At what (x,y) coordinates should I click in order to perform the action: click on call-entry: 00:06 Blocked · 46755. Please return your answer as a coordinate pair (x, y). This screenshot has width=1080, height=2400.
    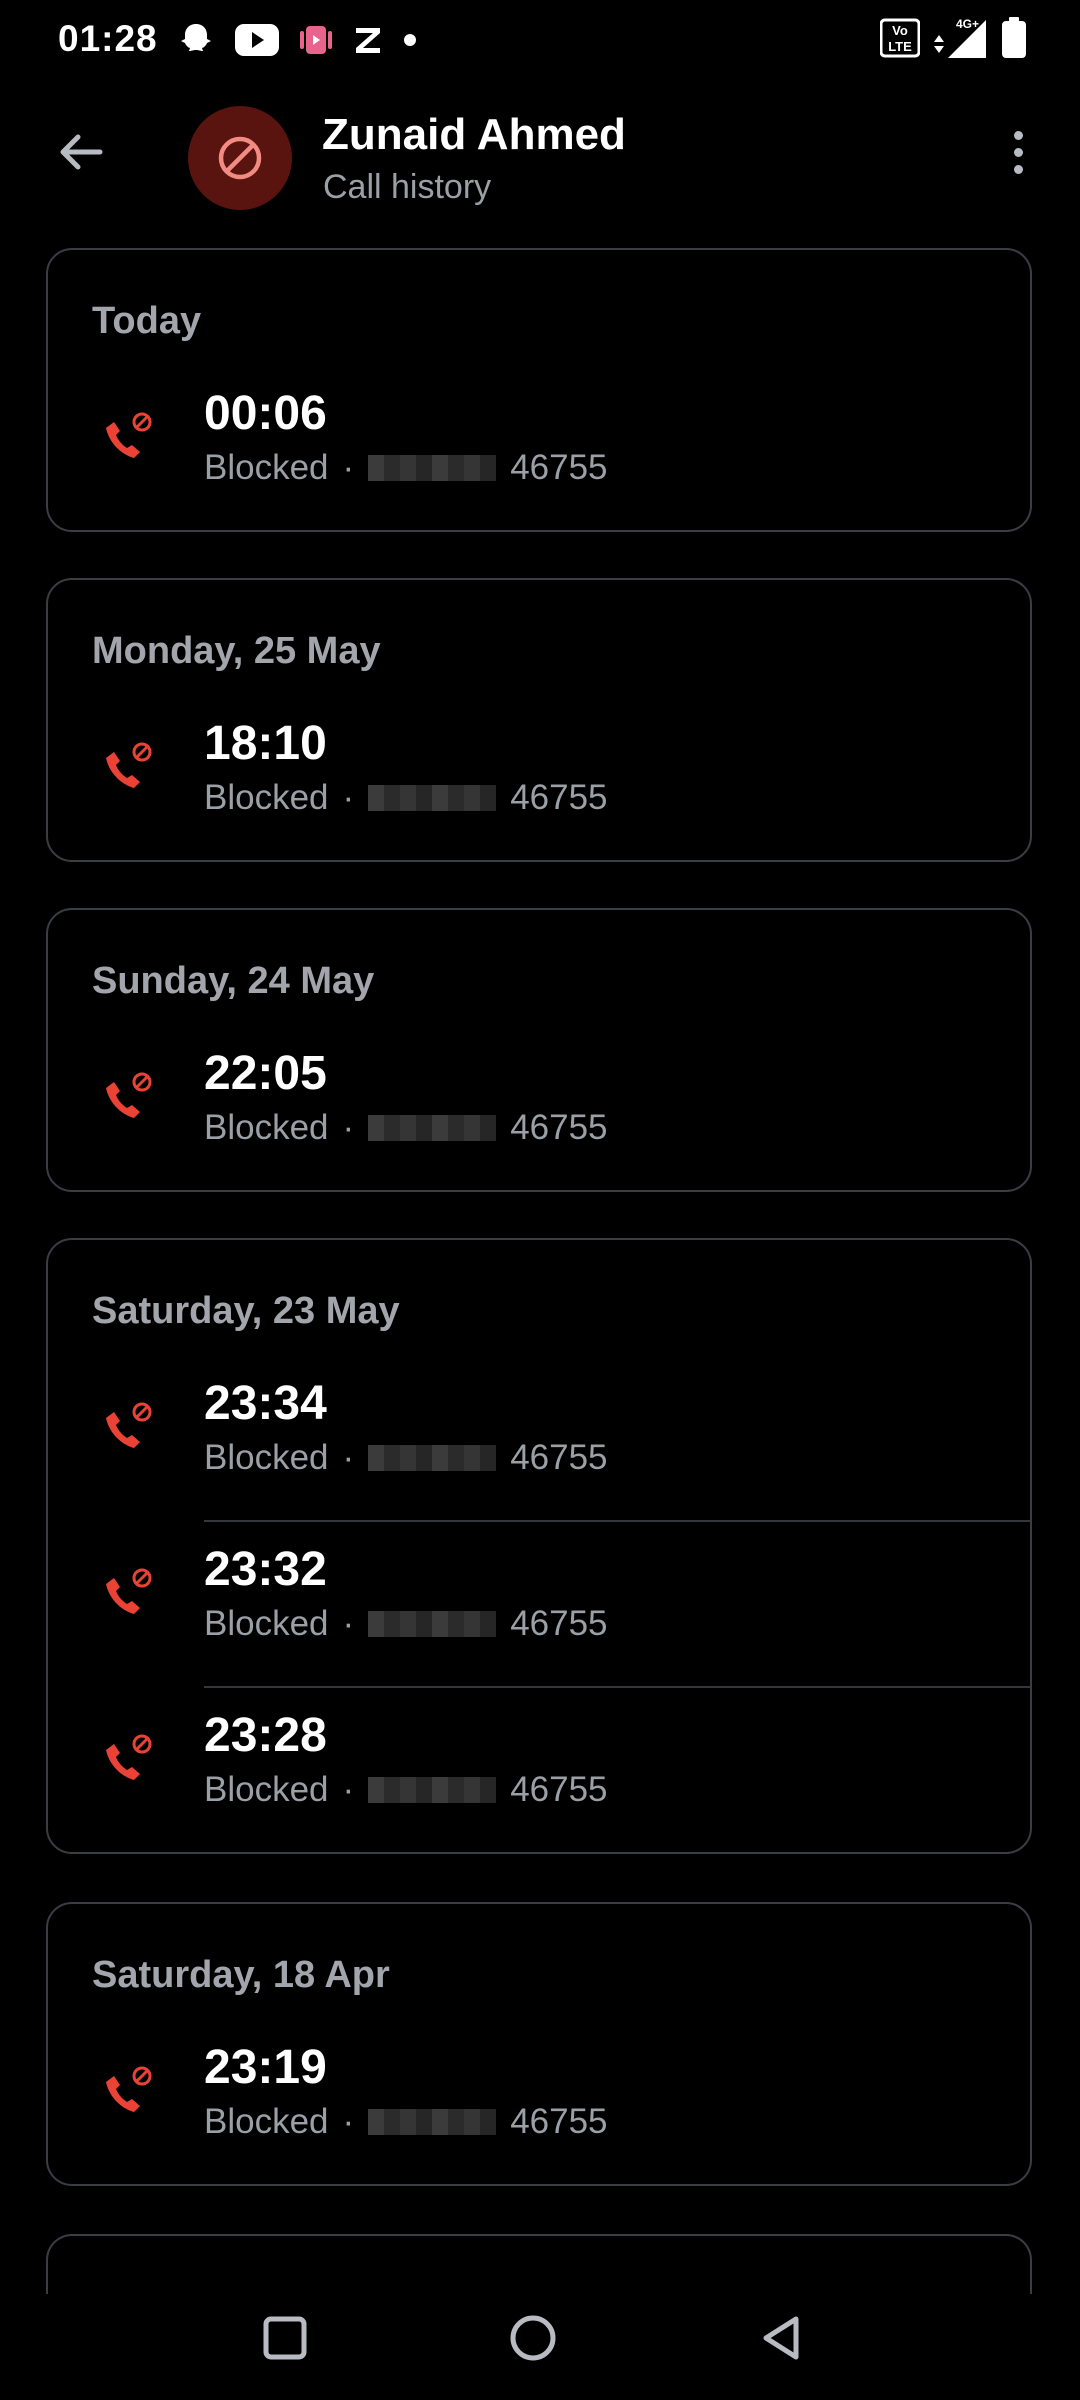
    Looking at the image, I should click on (541, 443).